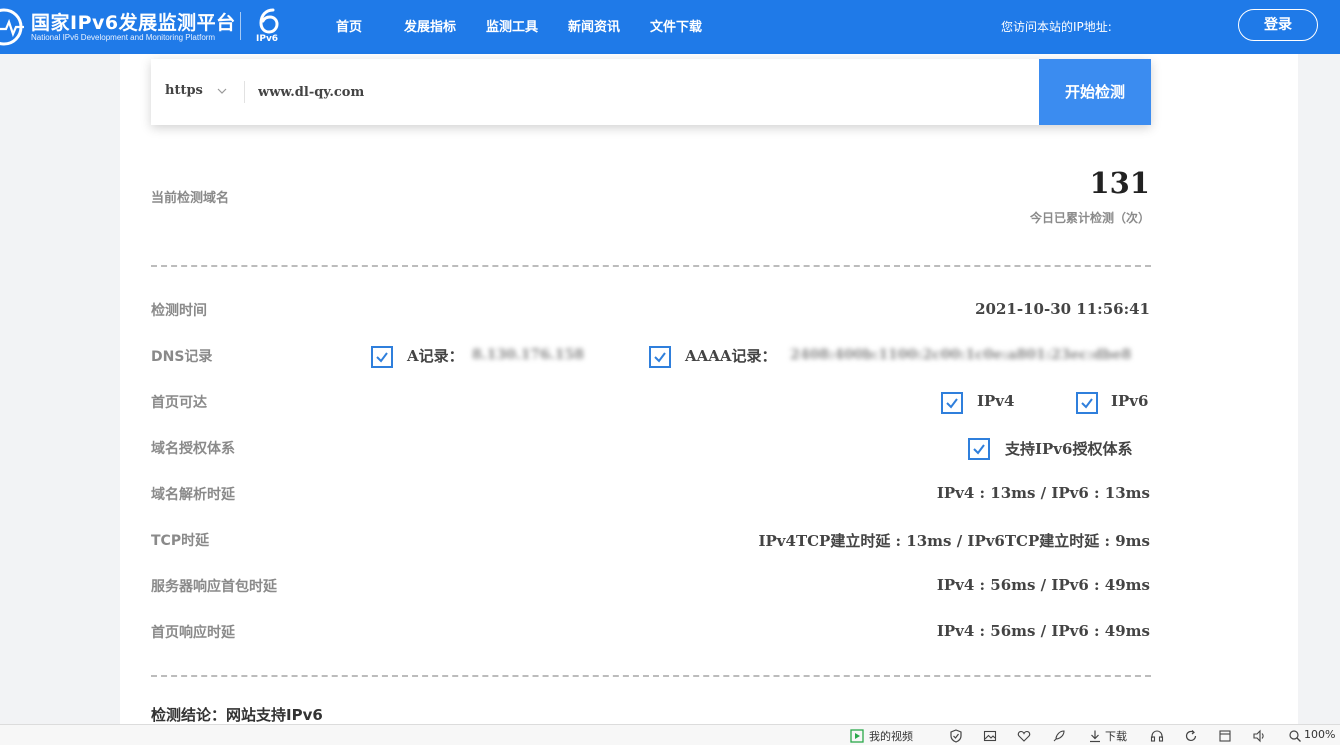 This screenshot has width=1340, height=745. I want to click on tcp-latency-label: TCP时延, so click(180, 541).